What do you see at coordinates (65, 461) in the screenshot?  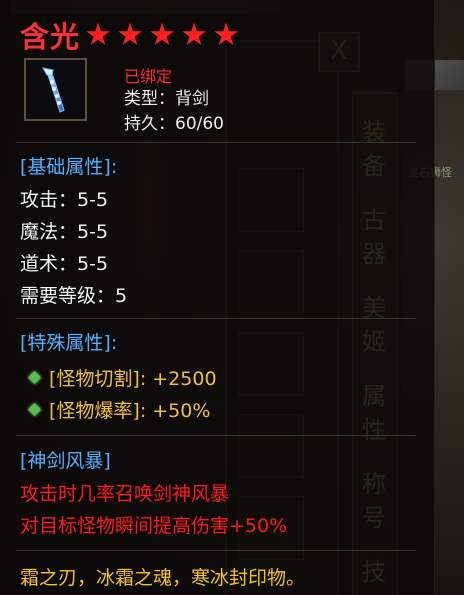 I see `skill-header: [神剑风暴]` at bounding box center [65, 461].